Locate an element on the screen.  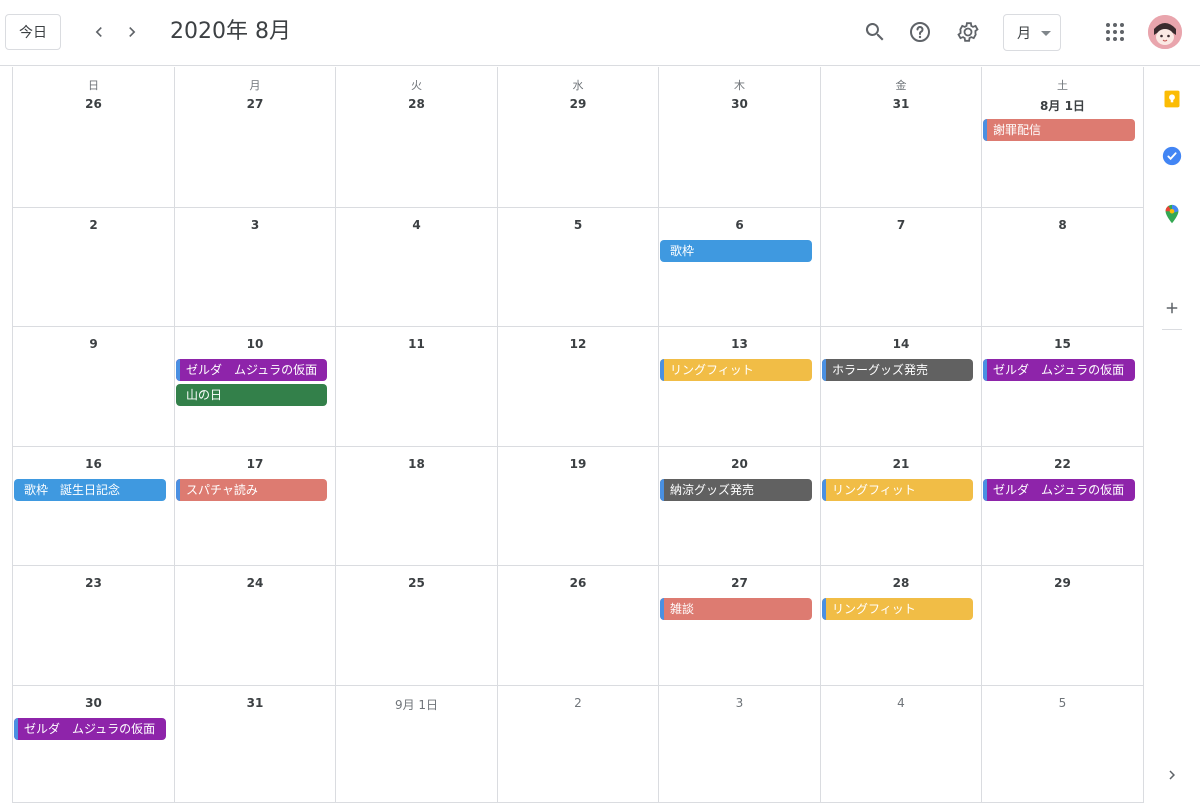
day-cell: 17 スパチャ読み is located at coordinates (255, 506).